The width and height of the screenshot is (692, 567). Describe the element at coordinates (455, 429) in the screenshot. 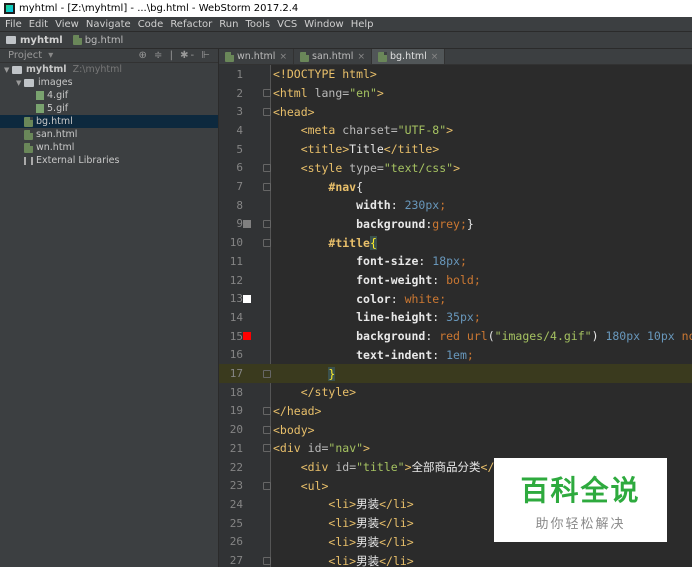

I see `code-line: 20 <body>` at that location.